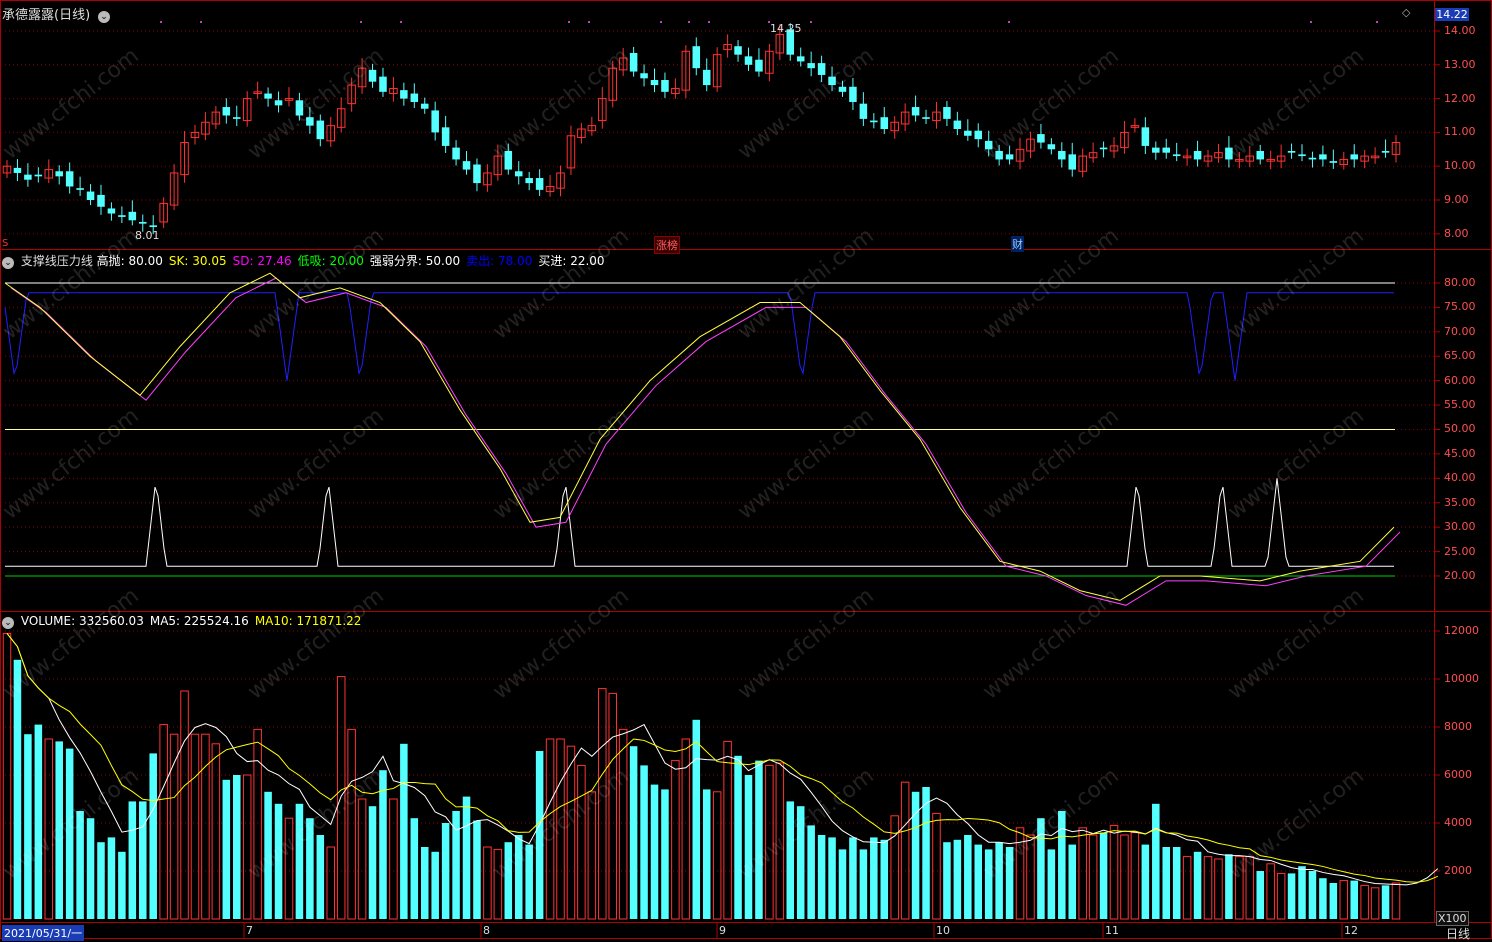 The width and height of the screenshot is (1492, 942). Describe the element at coordinates (82, 621) in the screenshot. I see `volume-item: VOLUME: 332560.03` at that location.